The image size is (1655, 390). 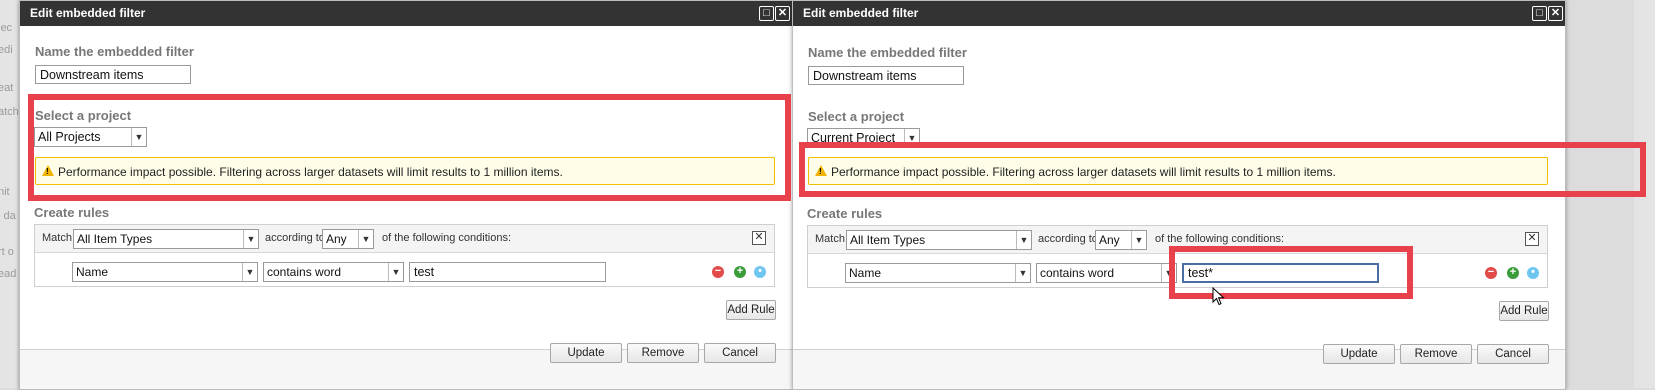 What do you see at coordinates (1291, 272) in the screenshot?
I see `highlight-box-rule-value-right` at bounding box center [1291, 272].